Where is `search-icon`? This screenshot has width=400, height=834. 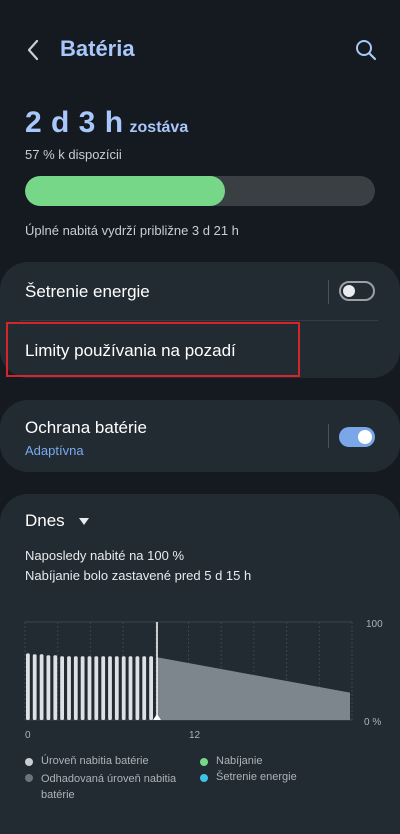 search-icon is located at coordinates (366, 50).